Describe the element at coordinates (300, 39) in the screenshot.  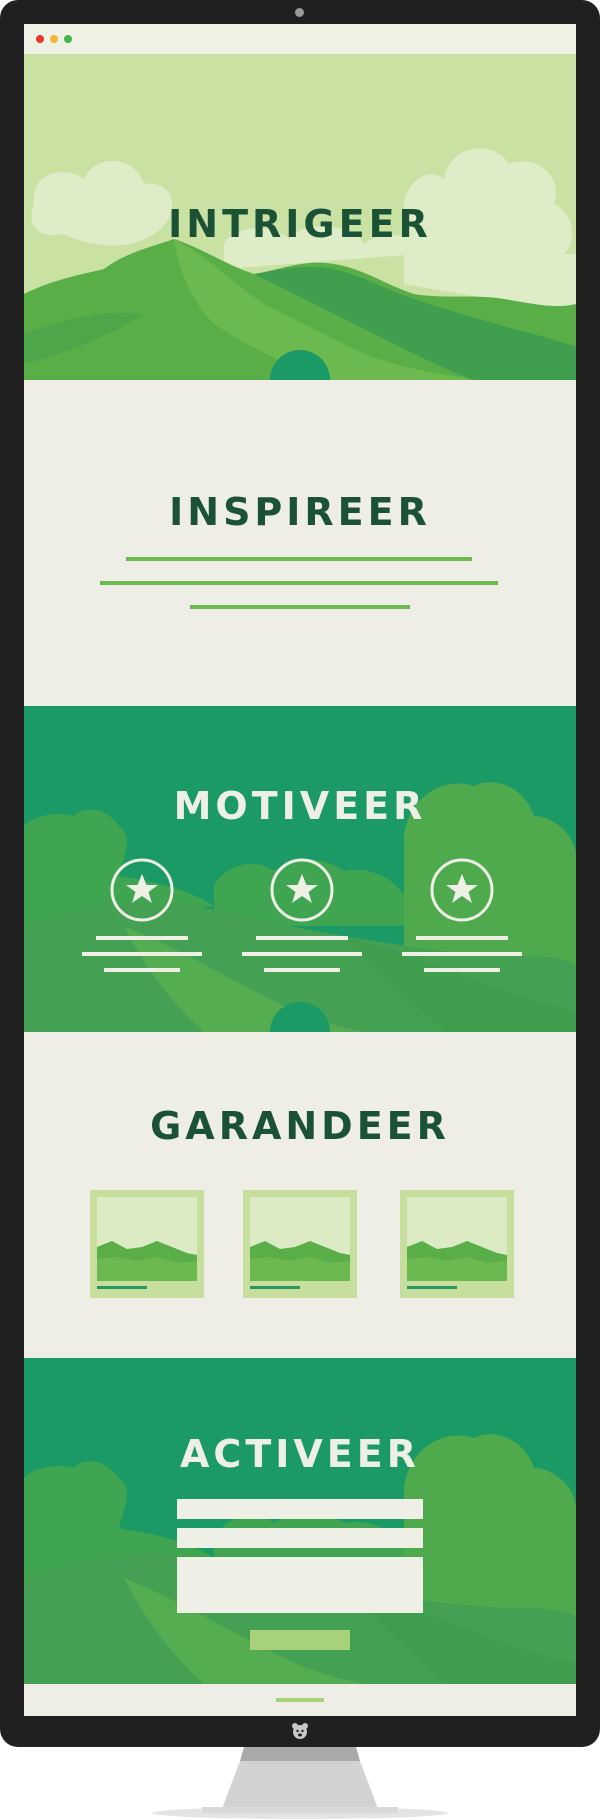
I see `browser-toolbar` at that location.